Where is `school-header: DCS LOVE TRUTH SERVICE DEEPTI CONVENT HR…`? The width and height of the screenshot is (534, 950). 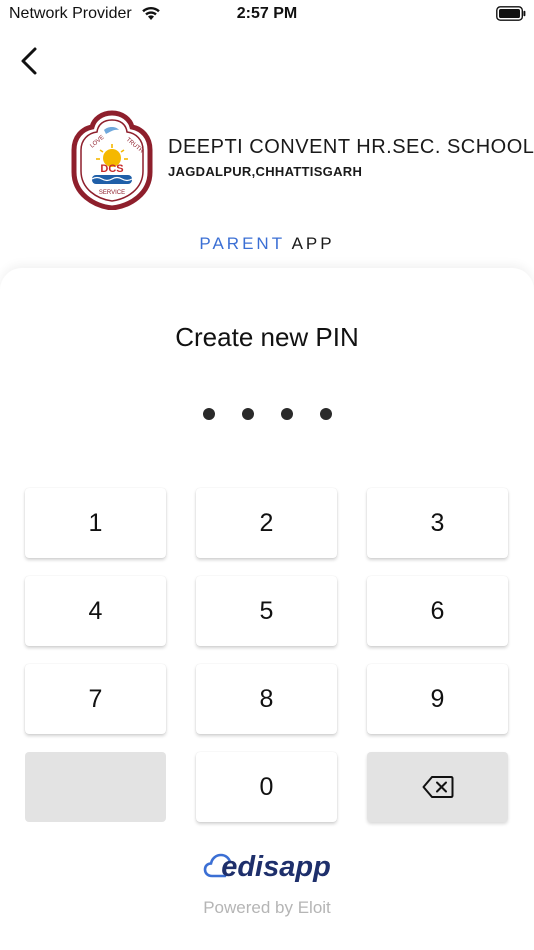 school-header: DCS LOVE TRUTH SERVICE DEEPTI CONVENT HR… is located at coordinates (267, 165).